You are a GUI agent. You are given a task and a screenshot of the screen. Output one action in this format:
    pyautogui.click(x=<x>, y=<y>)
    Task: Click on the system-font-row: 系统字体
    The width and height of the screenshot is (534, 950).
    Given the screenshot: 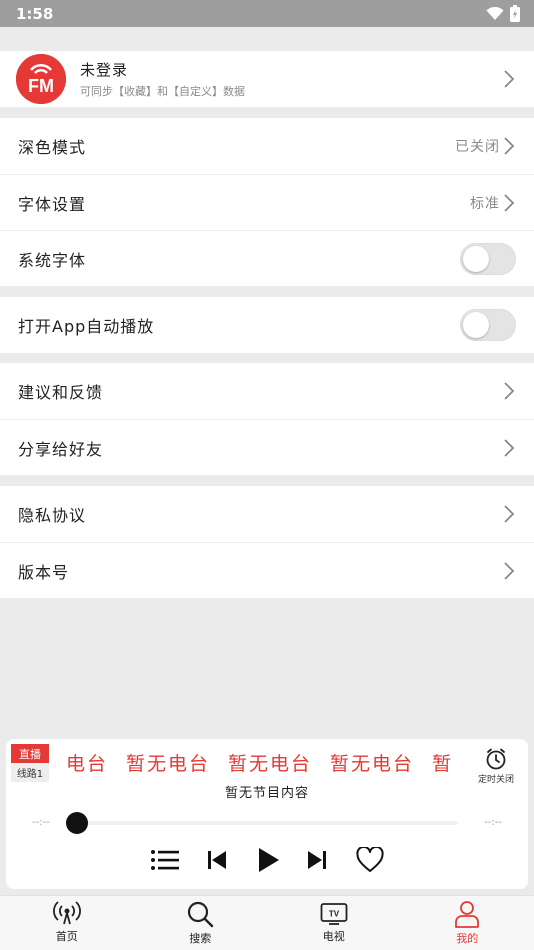 What is the action you would take?
    pyautogui.click(x=267, y=258)
    